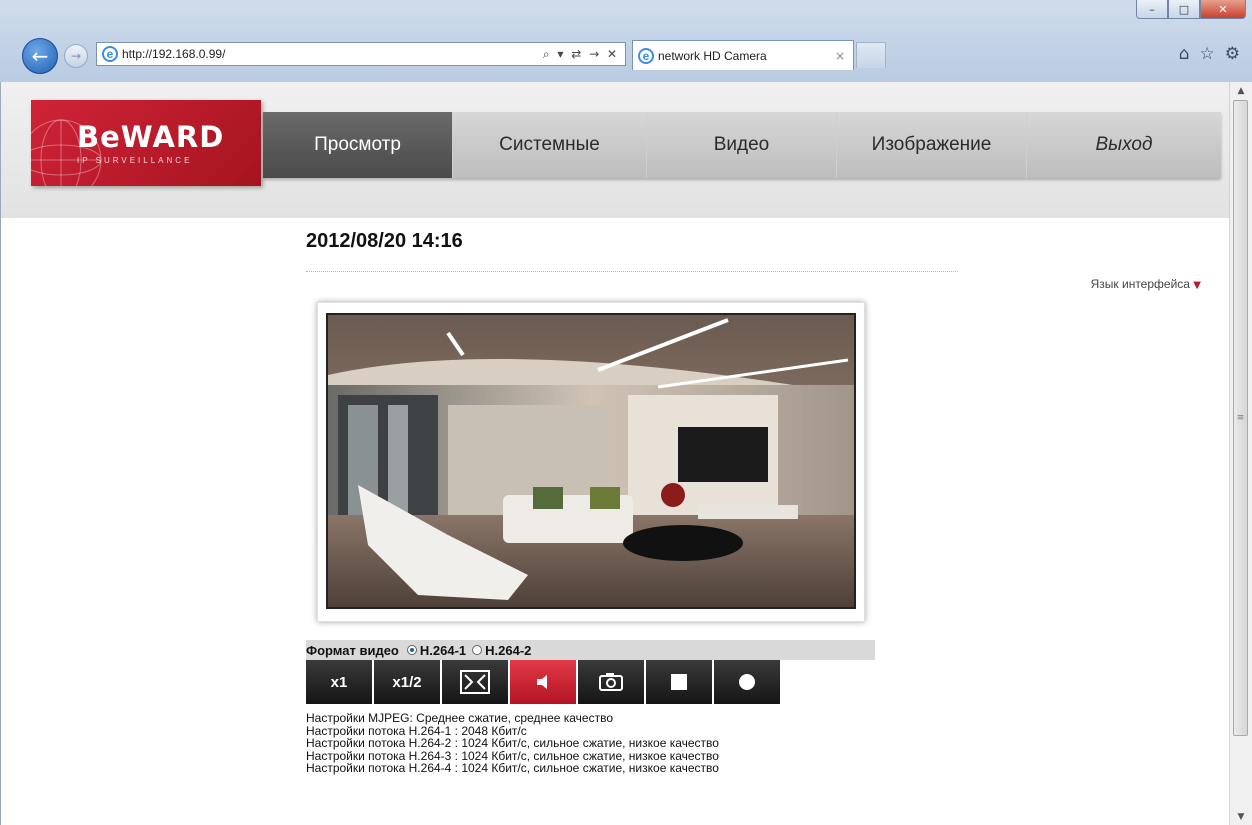 The image size is (1252, 825). I want to click on logo-text: BeWARD, so click(151, 137).